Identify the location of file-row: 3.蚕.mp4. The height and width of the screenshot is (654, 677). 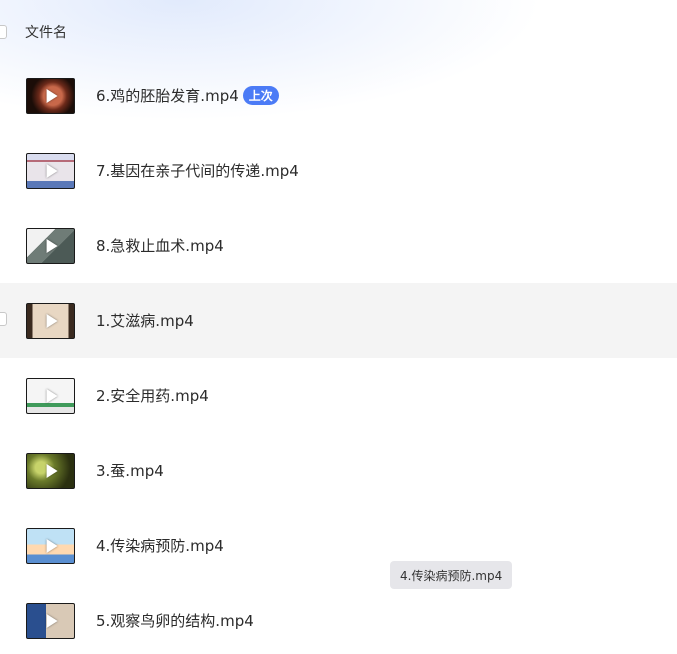
(338, 470).